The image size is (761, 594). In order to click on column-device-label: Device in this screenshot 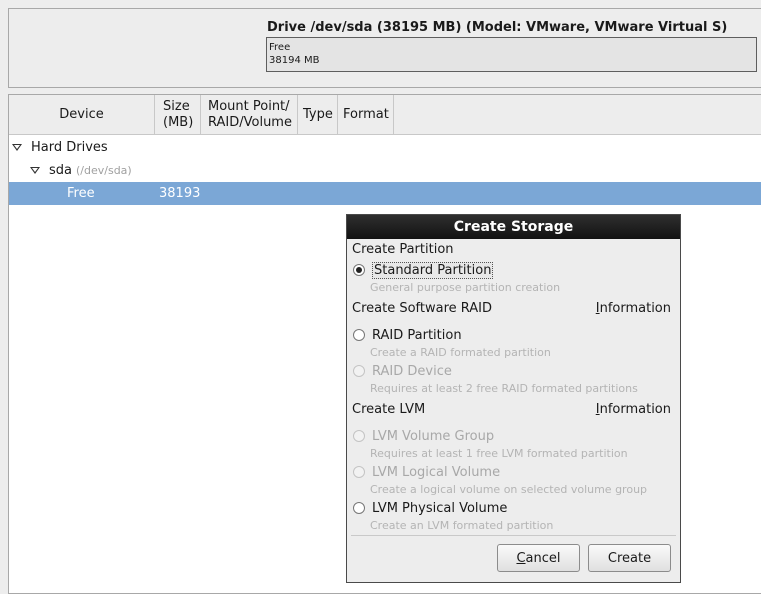, I will do `click(81, 114)`.